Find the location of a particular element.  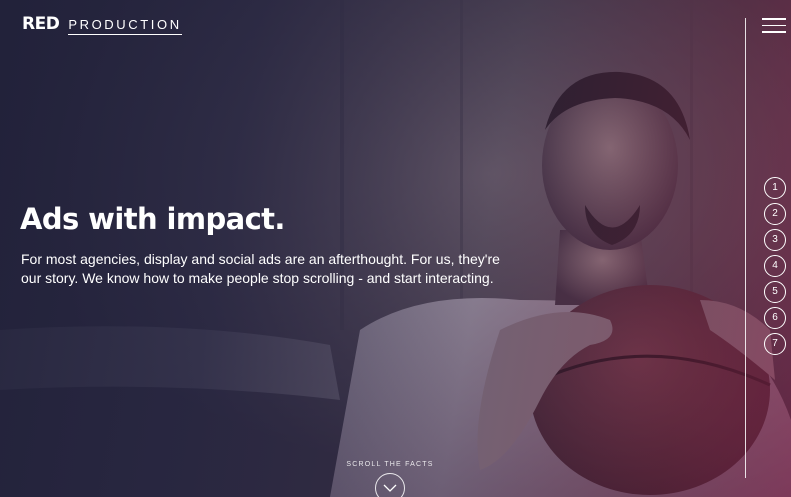

hamburger-menu-icon is located at coordinates (774, 26).